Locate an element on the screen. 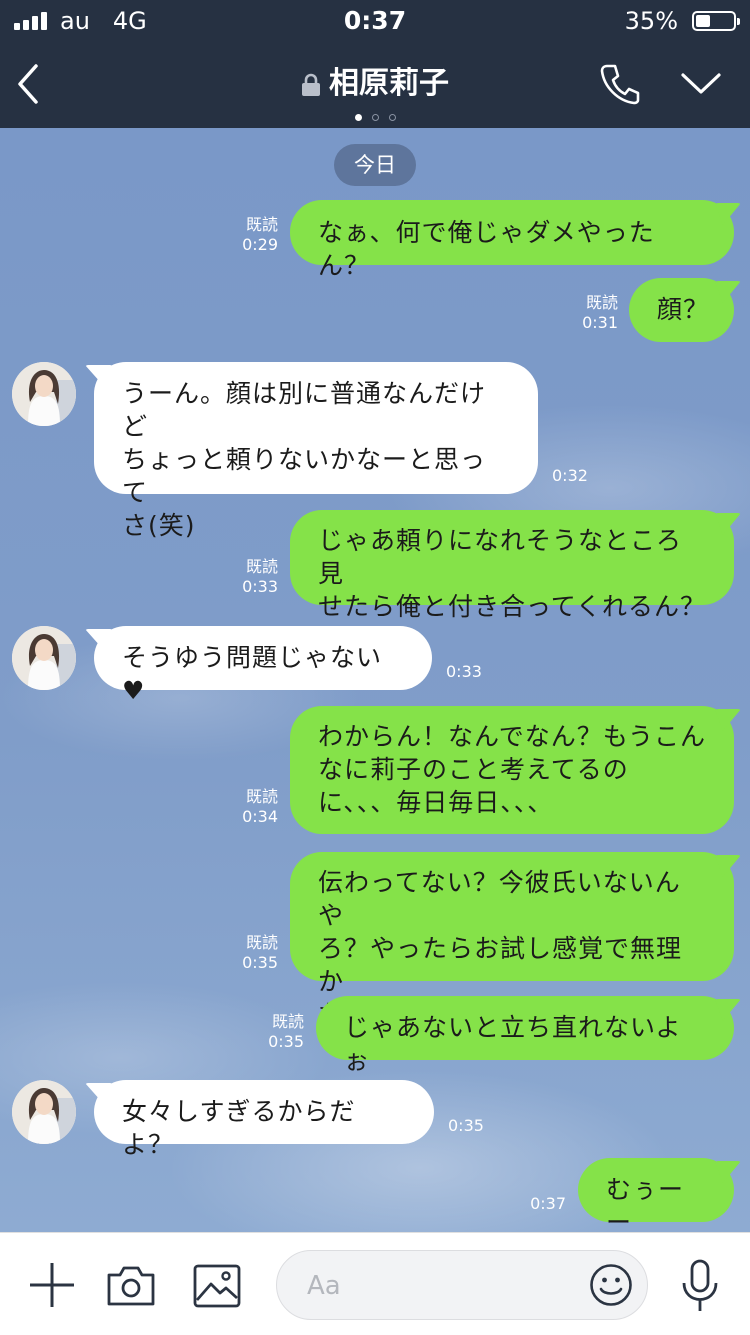  date-chip: 今日 is located at coordinates (375, 165).